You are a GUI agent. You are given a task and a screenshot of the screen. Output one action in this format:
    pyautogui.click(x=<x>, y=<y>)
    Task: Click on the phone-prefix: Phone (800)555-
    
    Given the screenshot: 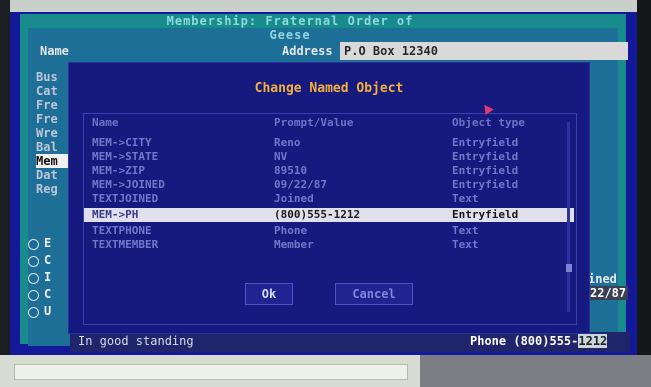 What is the action you would take?
    pyautogui.click(x=524, y=341)
    